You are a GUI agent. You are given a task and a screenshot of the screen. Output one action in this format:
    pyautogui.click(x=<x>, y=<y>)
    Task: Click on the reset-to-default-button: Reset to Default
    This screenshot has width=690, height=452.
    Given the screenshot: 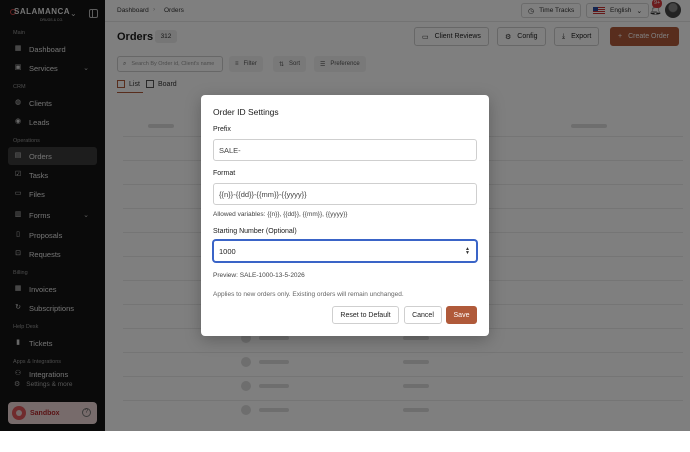 What is the action you would take?
    pyautogui.click(x=365, y=315)
    